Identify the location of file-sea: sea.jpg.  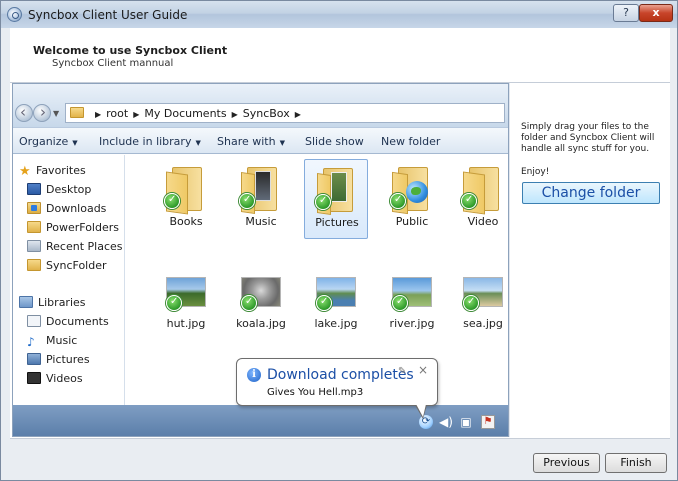
(479, 303).